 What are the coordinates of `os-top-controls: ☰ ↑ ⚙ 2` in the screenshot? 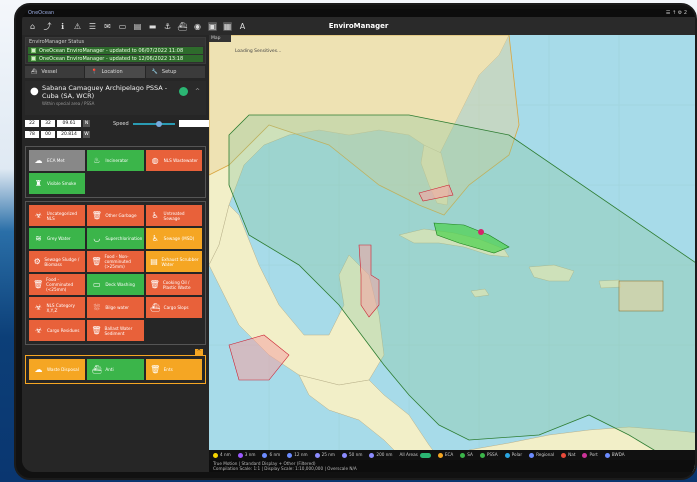 It's located at (680, 13).